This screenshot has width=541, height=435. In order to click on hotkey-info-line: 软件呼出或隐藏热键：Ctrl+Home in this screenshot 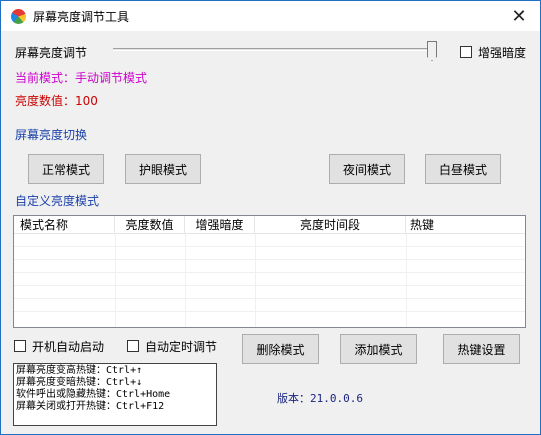, I will do `click(93, 394)`.